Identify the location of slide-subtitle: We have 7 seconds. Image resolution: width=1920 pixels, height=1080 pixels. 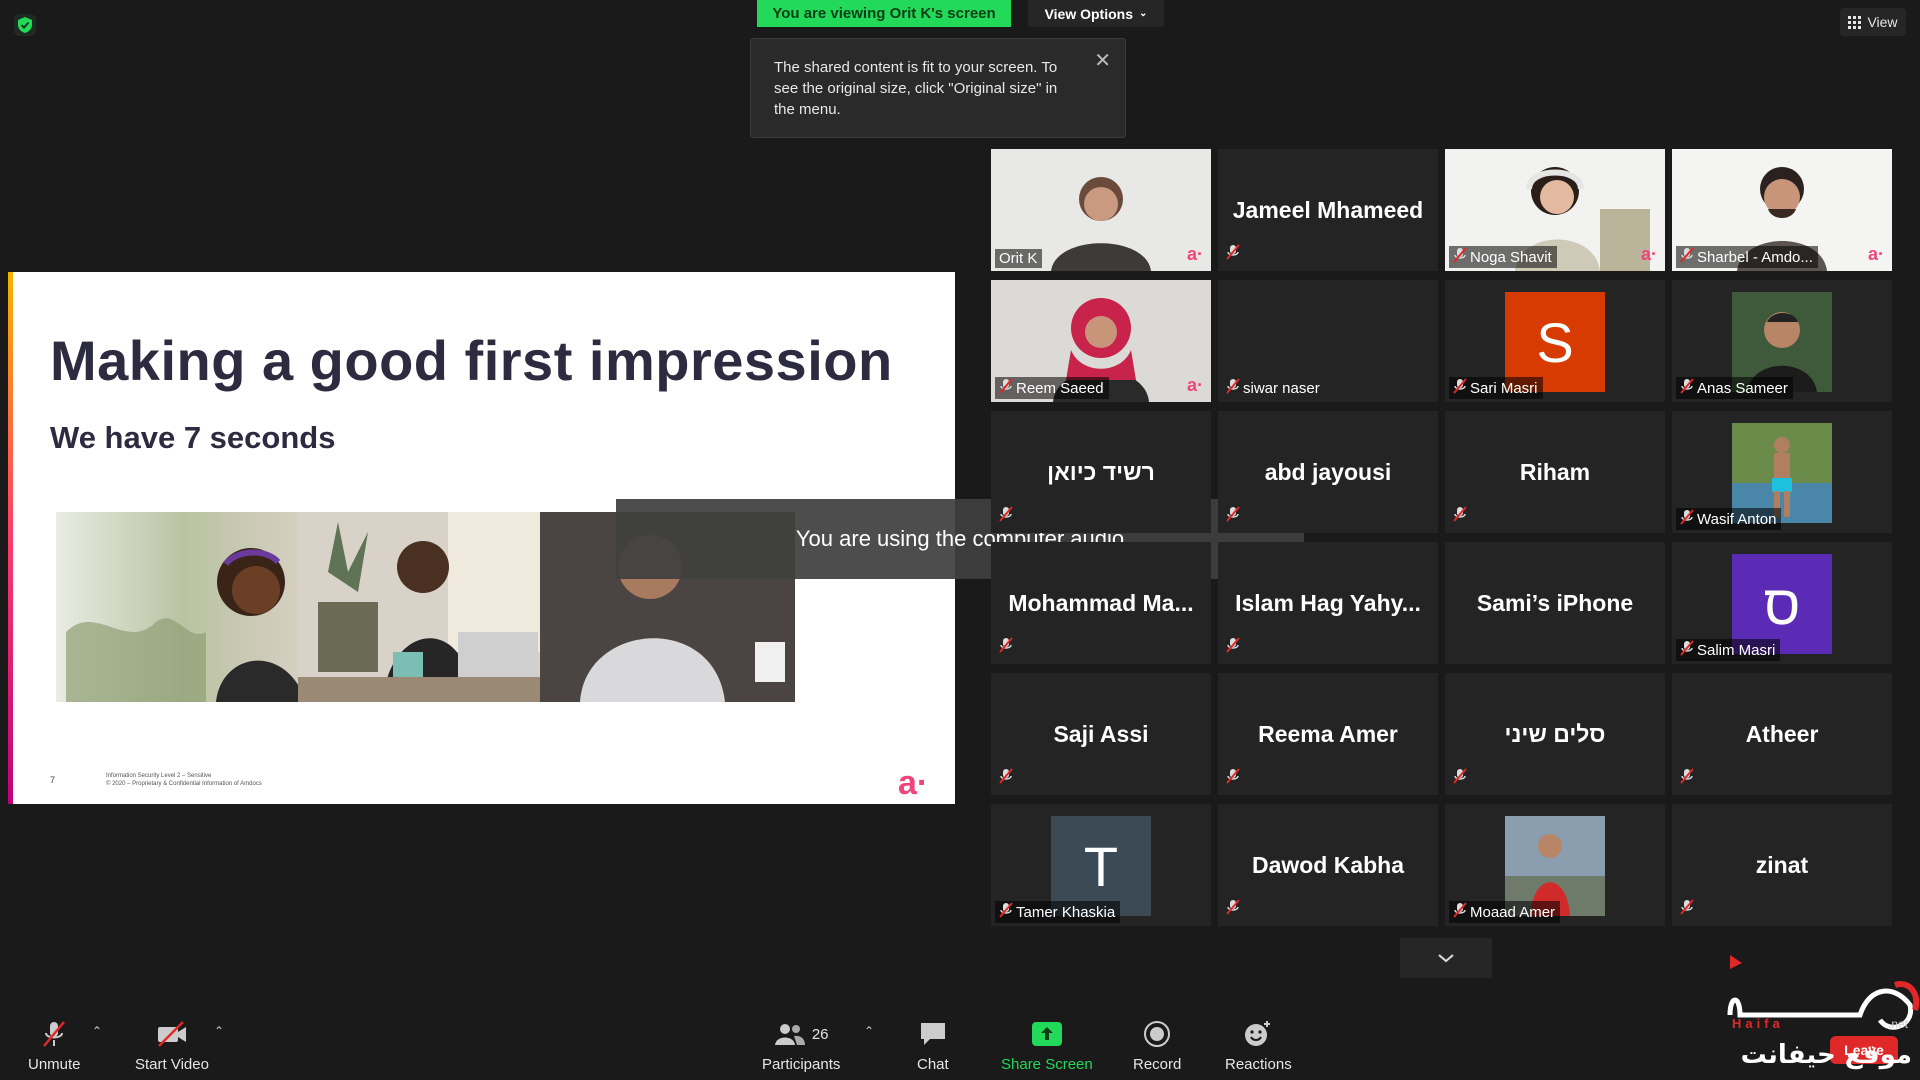
(193, 437).